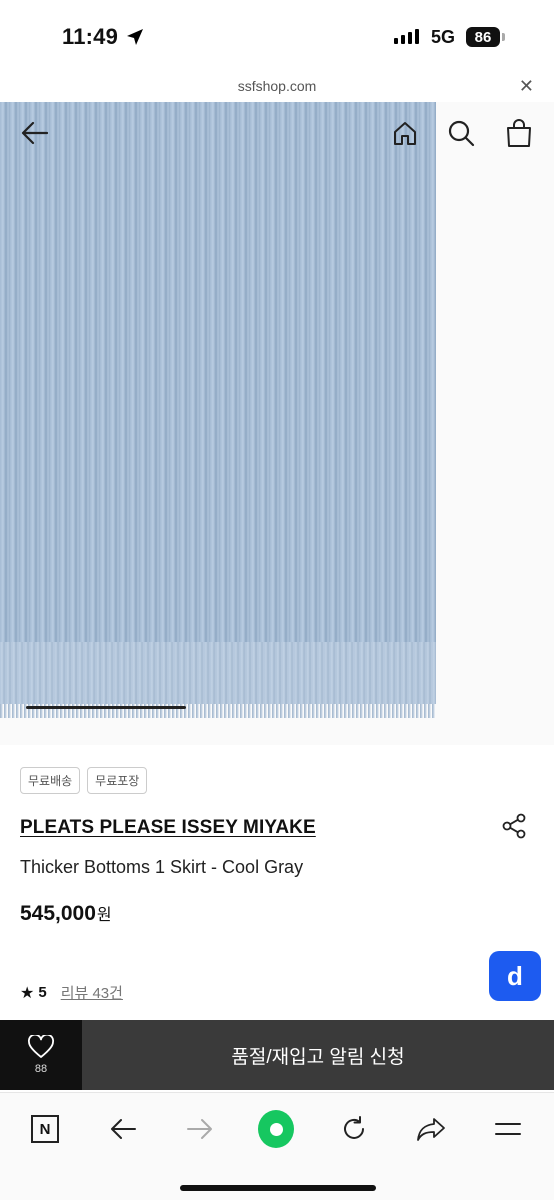 The image size is (554, 1200). I want to click on wish-count: 88, so click(41, 1069).